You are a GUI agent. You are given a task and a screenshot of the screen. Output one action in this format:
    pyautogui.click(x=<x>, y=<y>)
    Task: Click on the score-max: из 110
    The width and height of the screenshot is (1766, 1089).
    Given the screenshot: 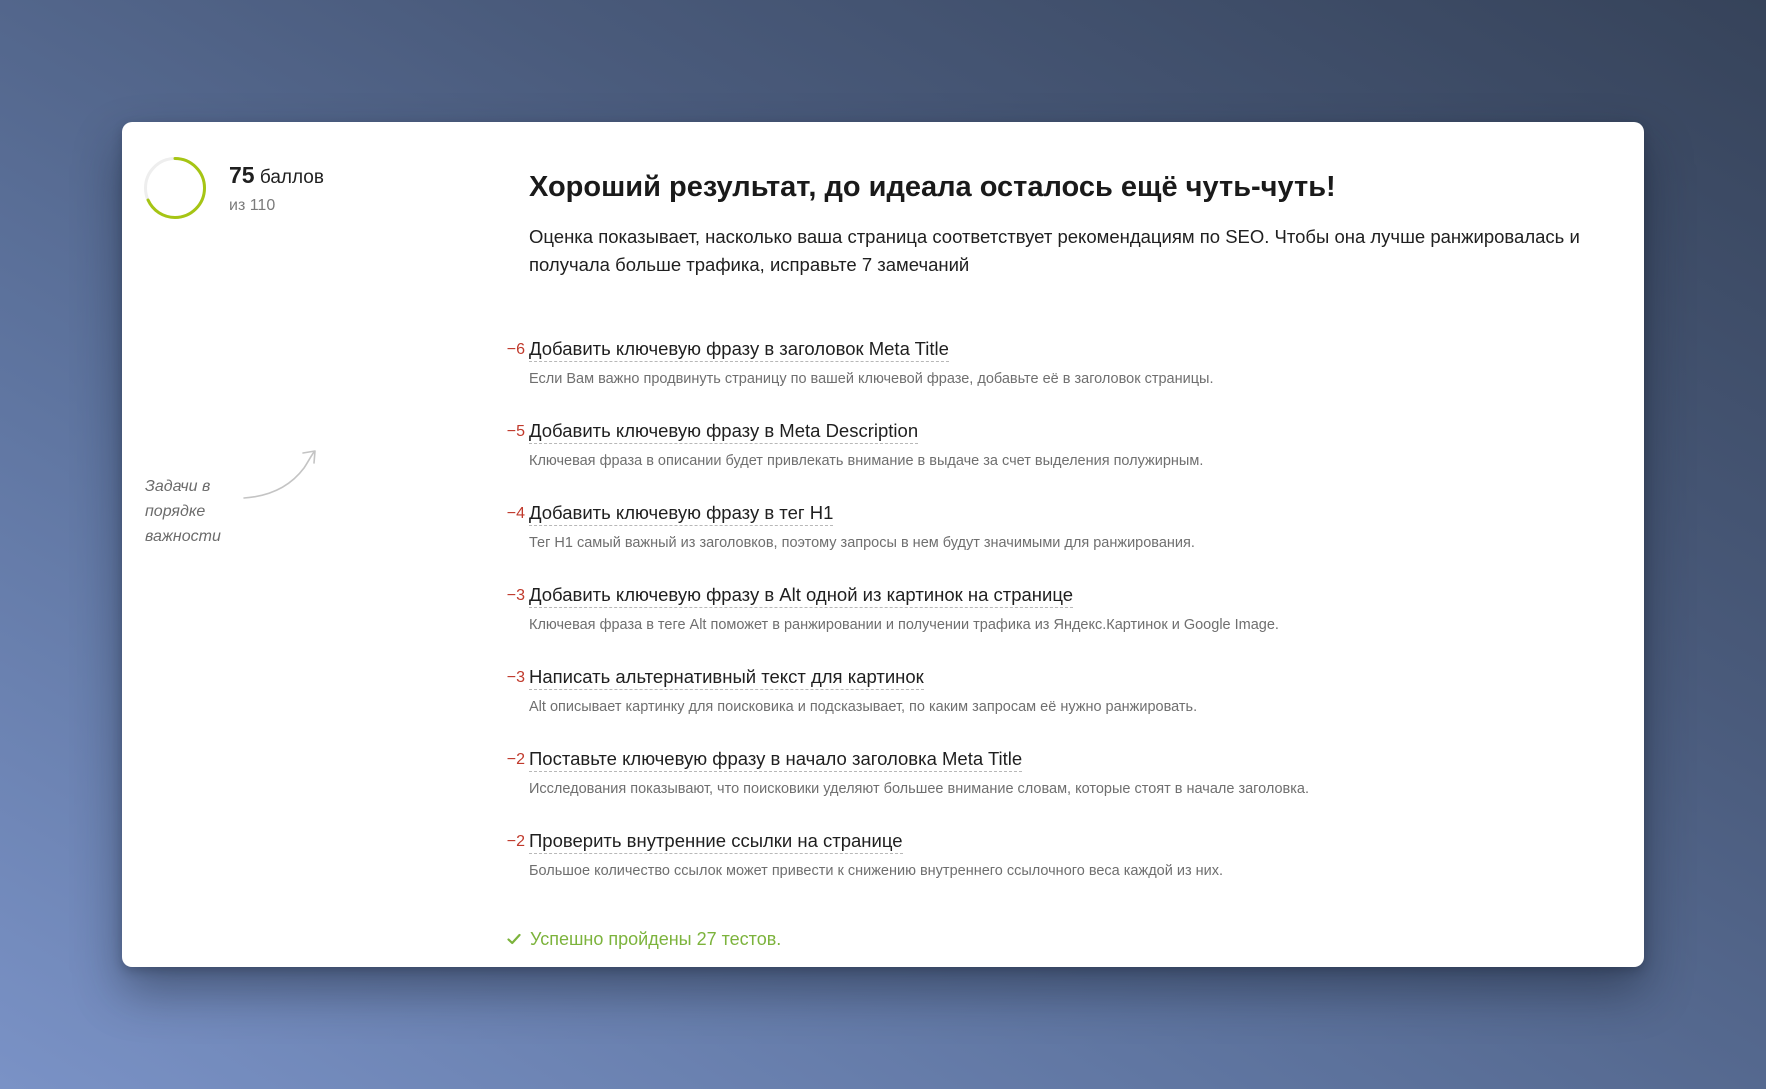 What is the action you would take?
    pyautogui.click(x=252, y=205)
    